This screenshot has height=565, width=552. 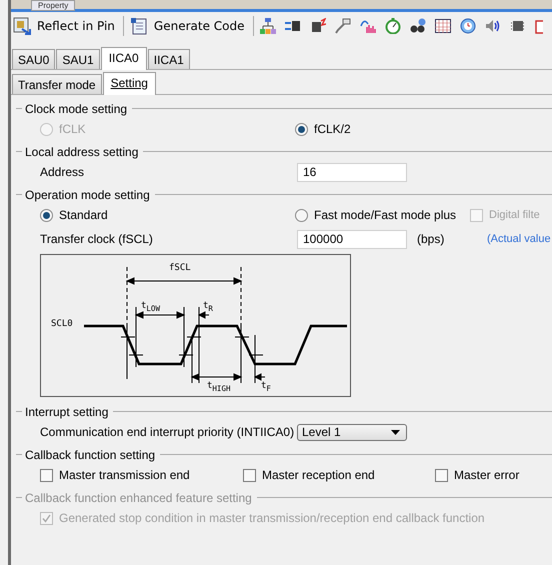 What do you see at coordinates (124, 475) in the screenshot?
I see `option-label: Master transmission end` at bounding box center [124, 475].